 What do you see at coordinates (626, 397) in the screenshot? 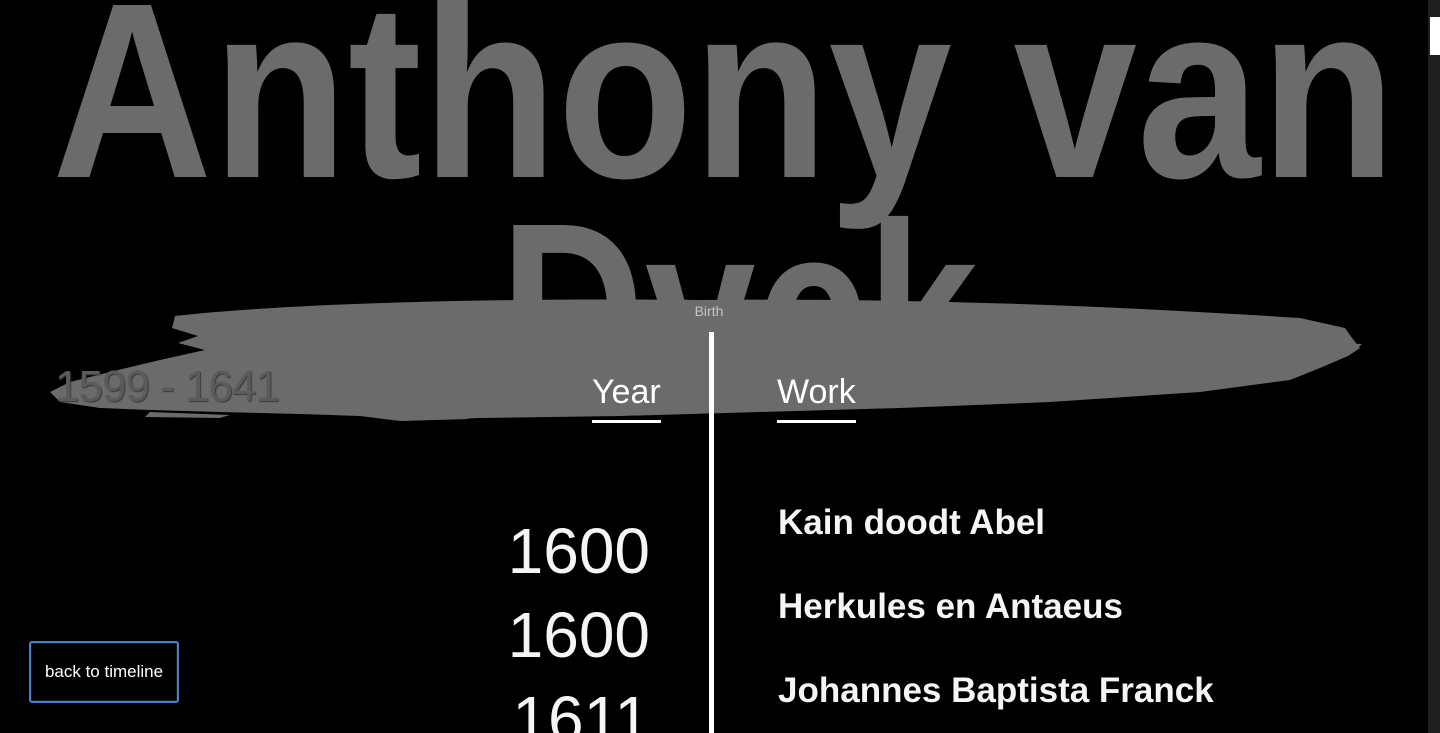
I see `year-column-header: Year` at bounding box center [626, 397].